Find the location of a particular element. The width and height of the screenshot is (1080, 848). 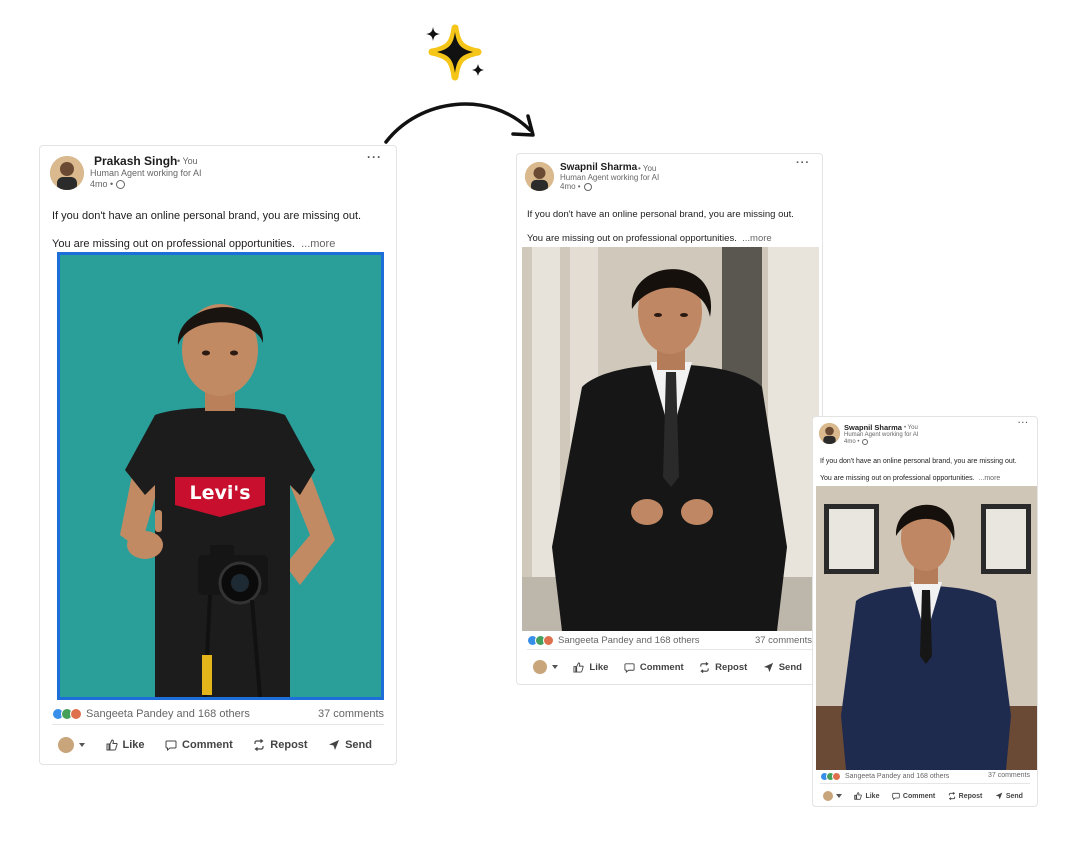

shirt-logo-text: Levi's is located at coordinates (219, 493).